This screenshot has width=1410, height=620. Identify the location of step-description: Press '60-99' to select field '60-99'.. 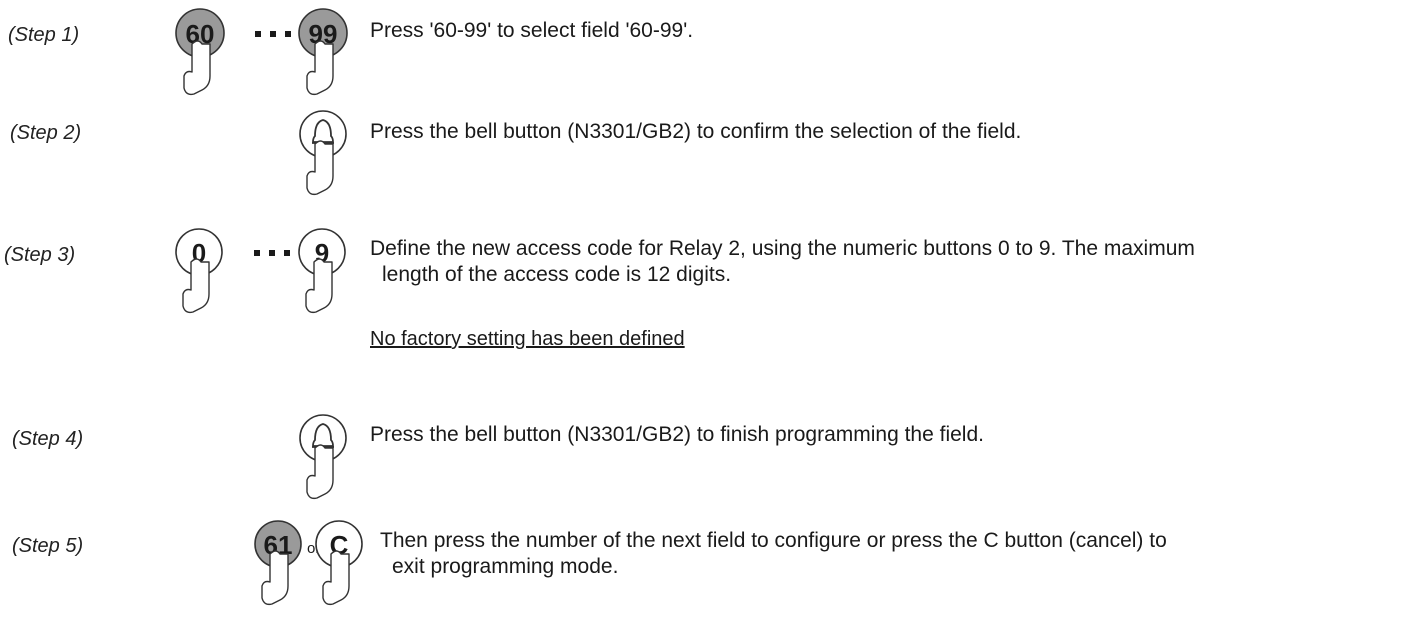
(532, 30).